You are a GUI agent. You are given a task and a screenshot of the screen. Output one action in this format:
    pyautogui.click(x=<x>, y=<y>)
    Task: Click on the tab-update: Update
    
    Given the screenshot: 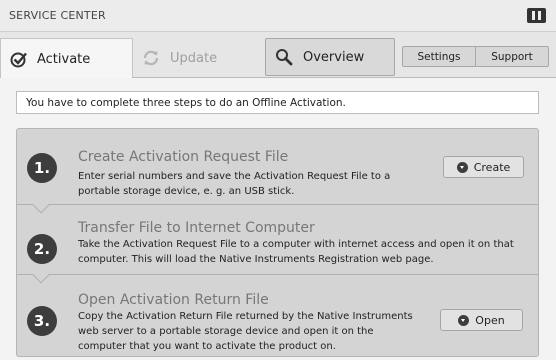 What is the action you would take?
    pyautogui.click(x=199, y=58)
    